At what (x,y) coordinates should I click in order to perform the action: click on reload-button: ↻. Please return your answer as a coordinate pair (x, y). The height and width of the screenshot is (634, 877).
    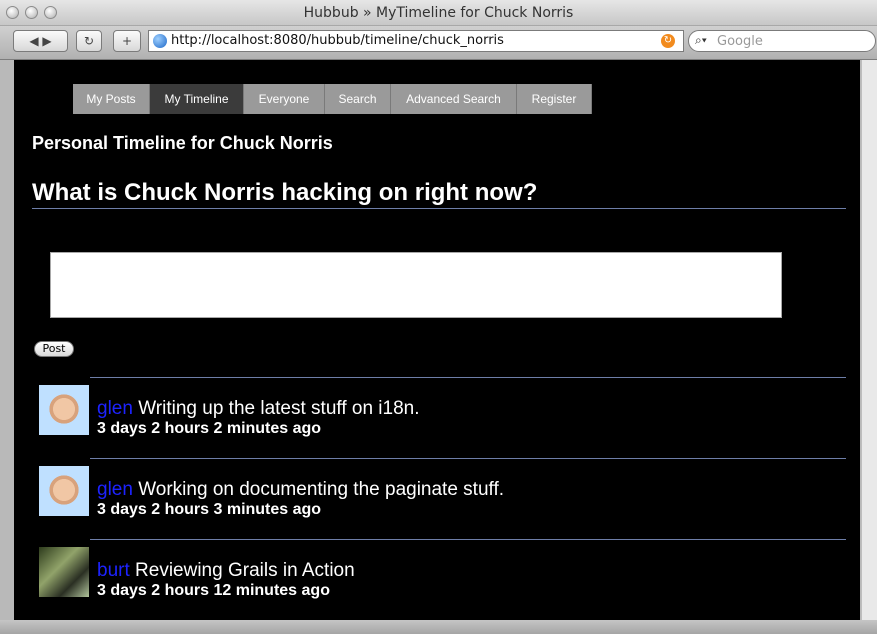
    Looking at the image, I should click on (89, 41).